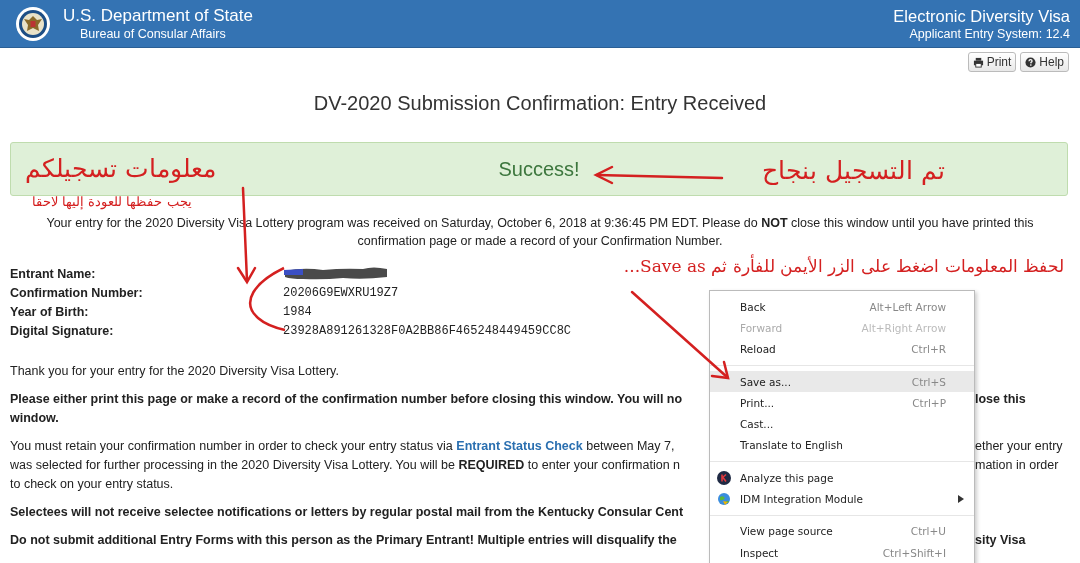 This screenshot has width=1080, height=563. I want to click on paragraph-text: You must retain your confirmation number in order to check your entry status via Entrant Status Check between May 7,, so click(343, 446).